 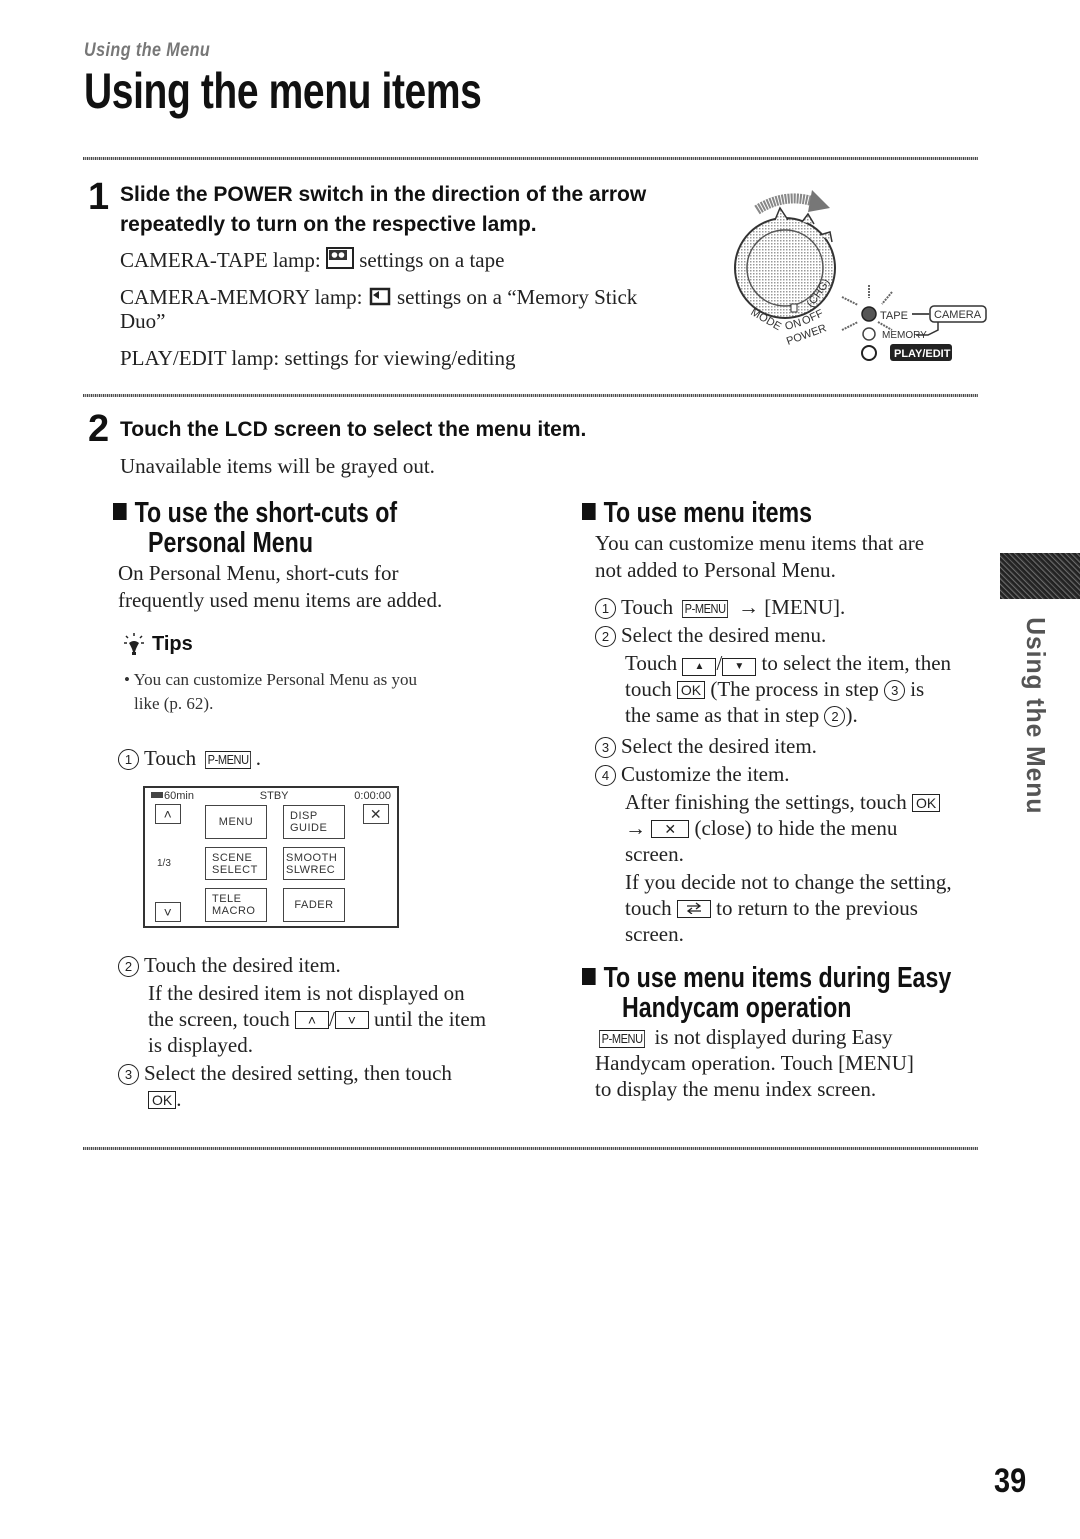 I want to click on shortcuts-step-3-ok: OK., so click(x=164, y=1099).